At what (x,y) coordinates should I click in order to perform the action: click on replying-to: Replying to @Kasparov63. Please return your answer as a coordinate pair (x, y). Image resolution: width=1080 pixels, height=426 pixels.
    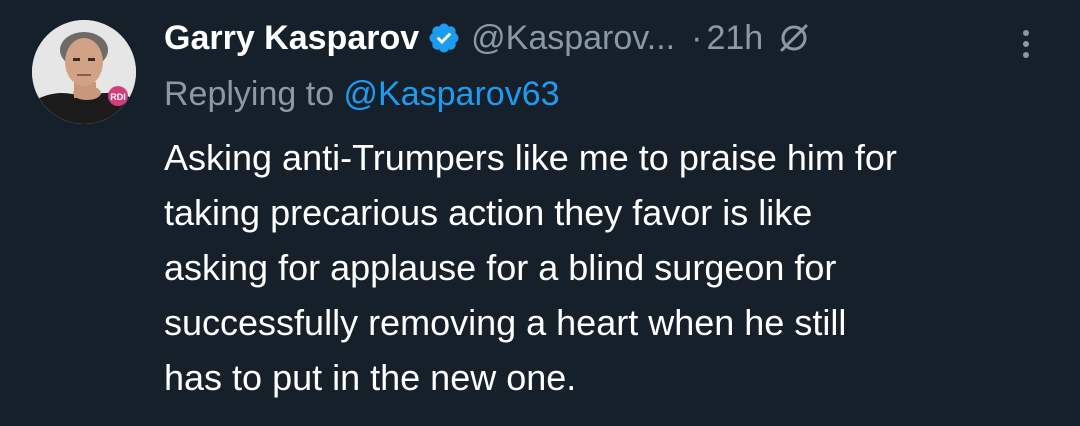
    Looking at the image, I should click on (612, 94).